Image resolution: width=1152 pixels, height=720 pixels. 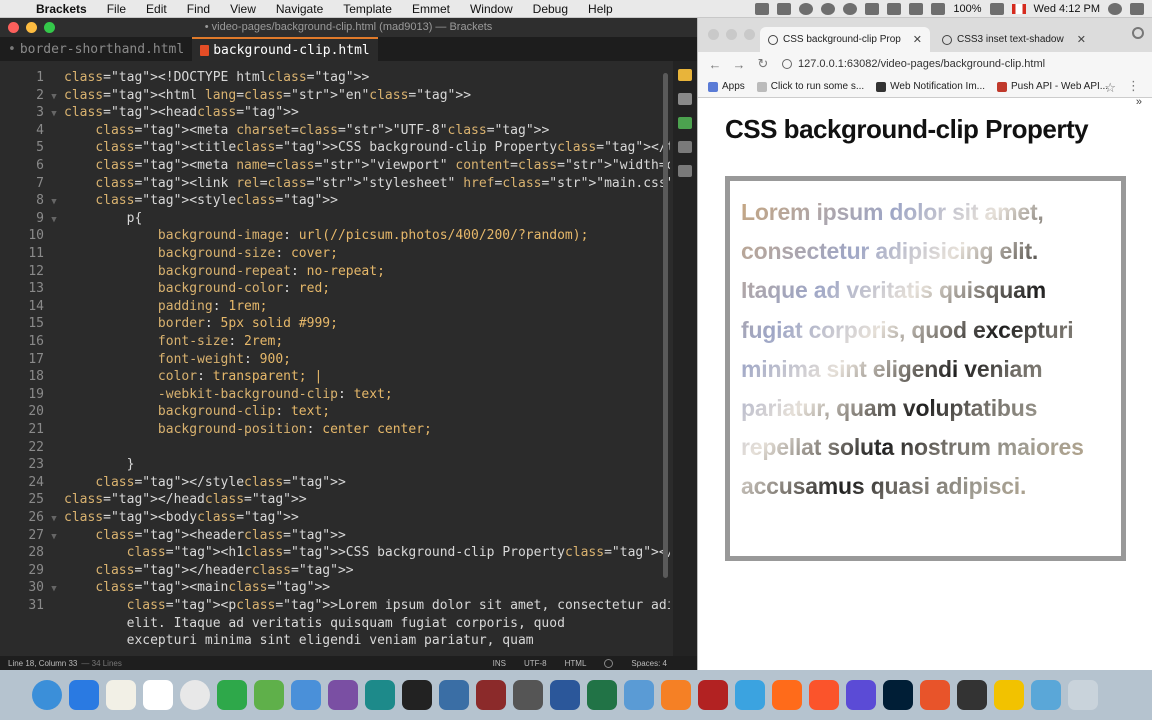 I want to click on git-icon, so click(x=685, y=123).